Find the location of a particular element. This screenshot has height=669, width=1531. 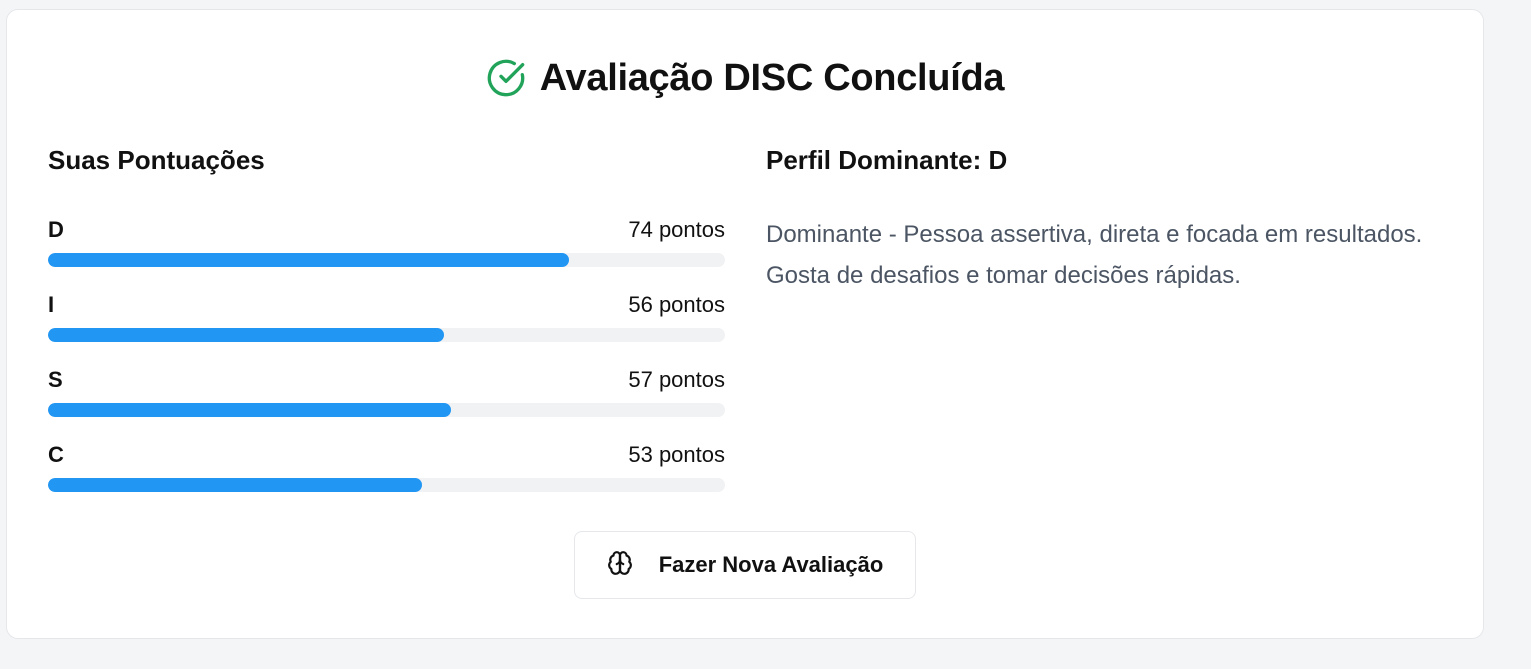

card-header: Avaliação DISC Concluída is located at coordinates (745, 78).